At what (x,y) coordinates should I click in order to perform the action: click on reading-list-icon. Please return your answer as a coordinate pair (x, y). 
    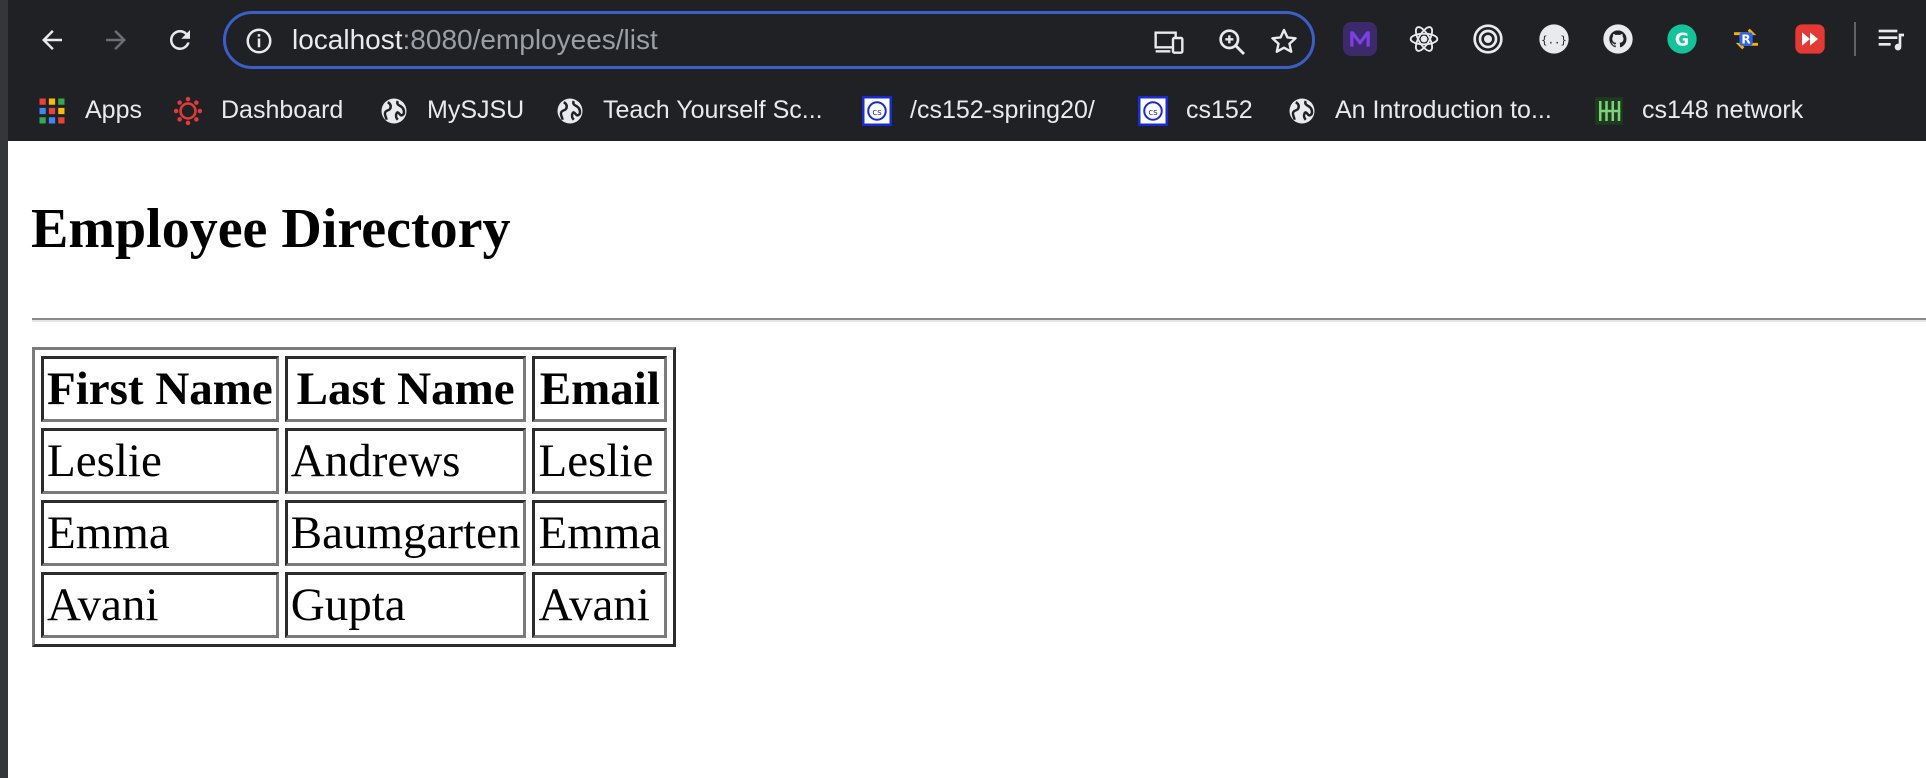
    Looking at the image, I should click on (1892, 39).